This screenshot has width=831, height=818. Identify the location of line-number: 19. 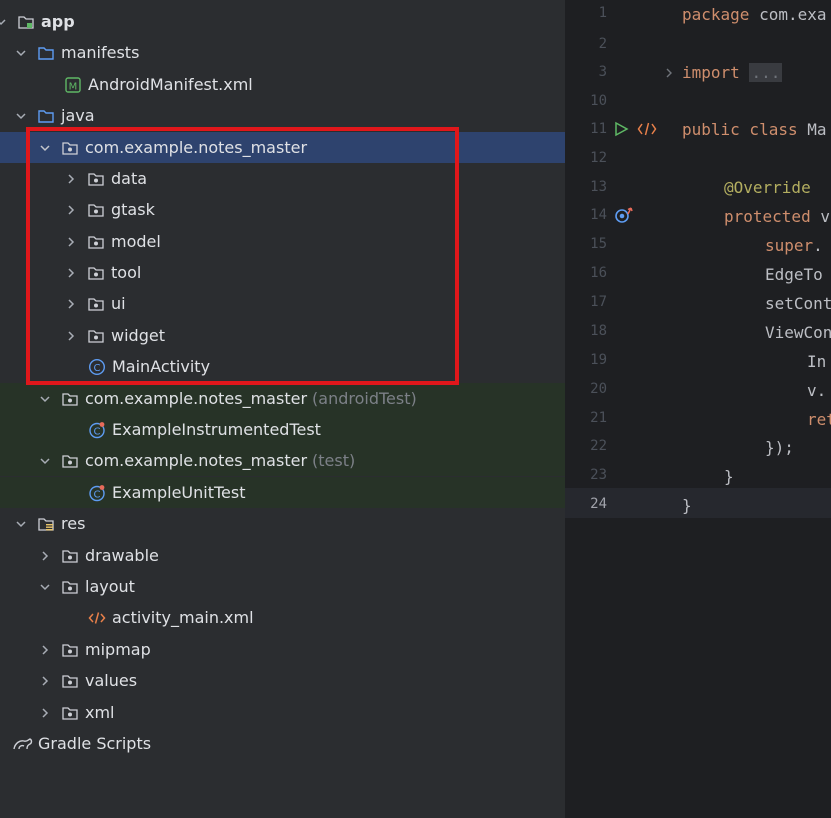
(598, 360).